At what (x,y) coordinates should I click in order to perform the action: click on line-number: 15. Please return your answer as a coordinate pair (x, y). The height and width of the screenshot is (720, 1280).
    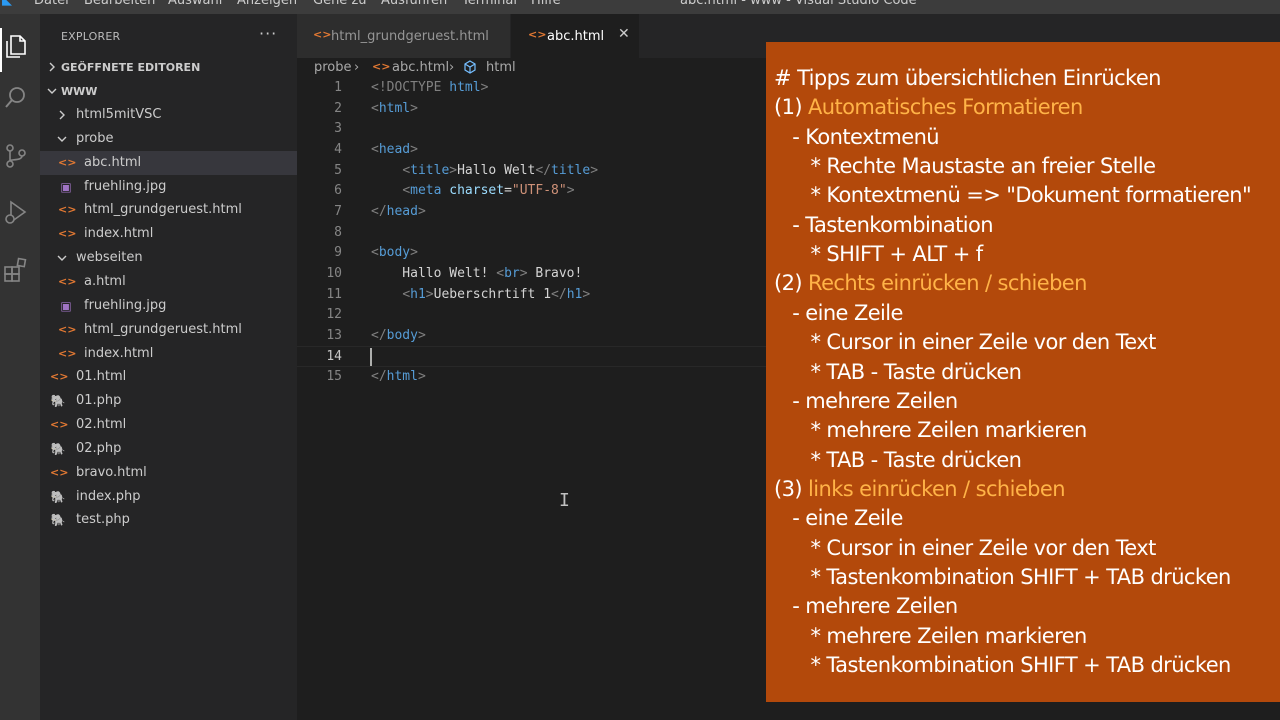
    Looking at the image, I should click on (334, 377).